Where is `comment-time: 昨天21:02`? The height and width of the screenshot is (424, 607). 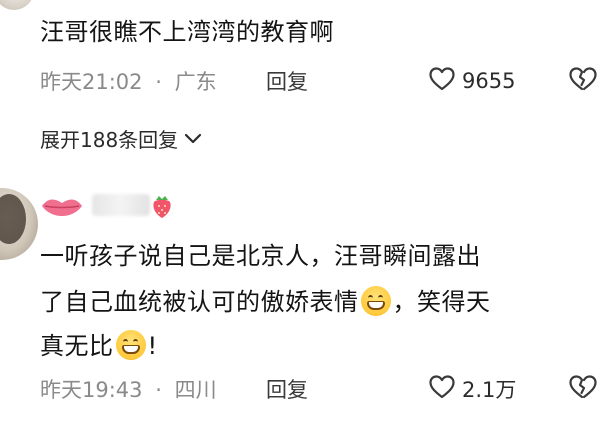 comment-time: 昨天21:02 is located at coordinates (91, 82).